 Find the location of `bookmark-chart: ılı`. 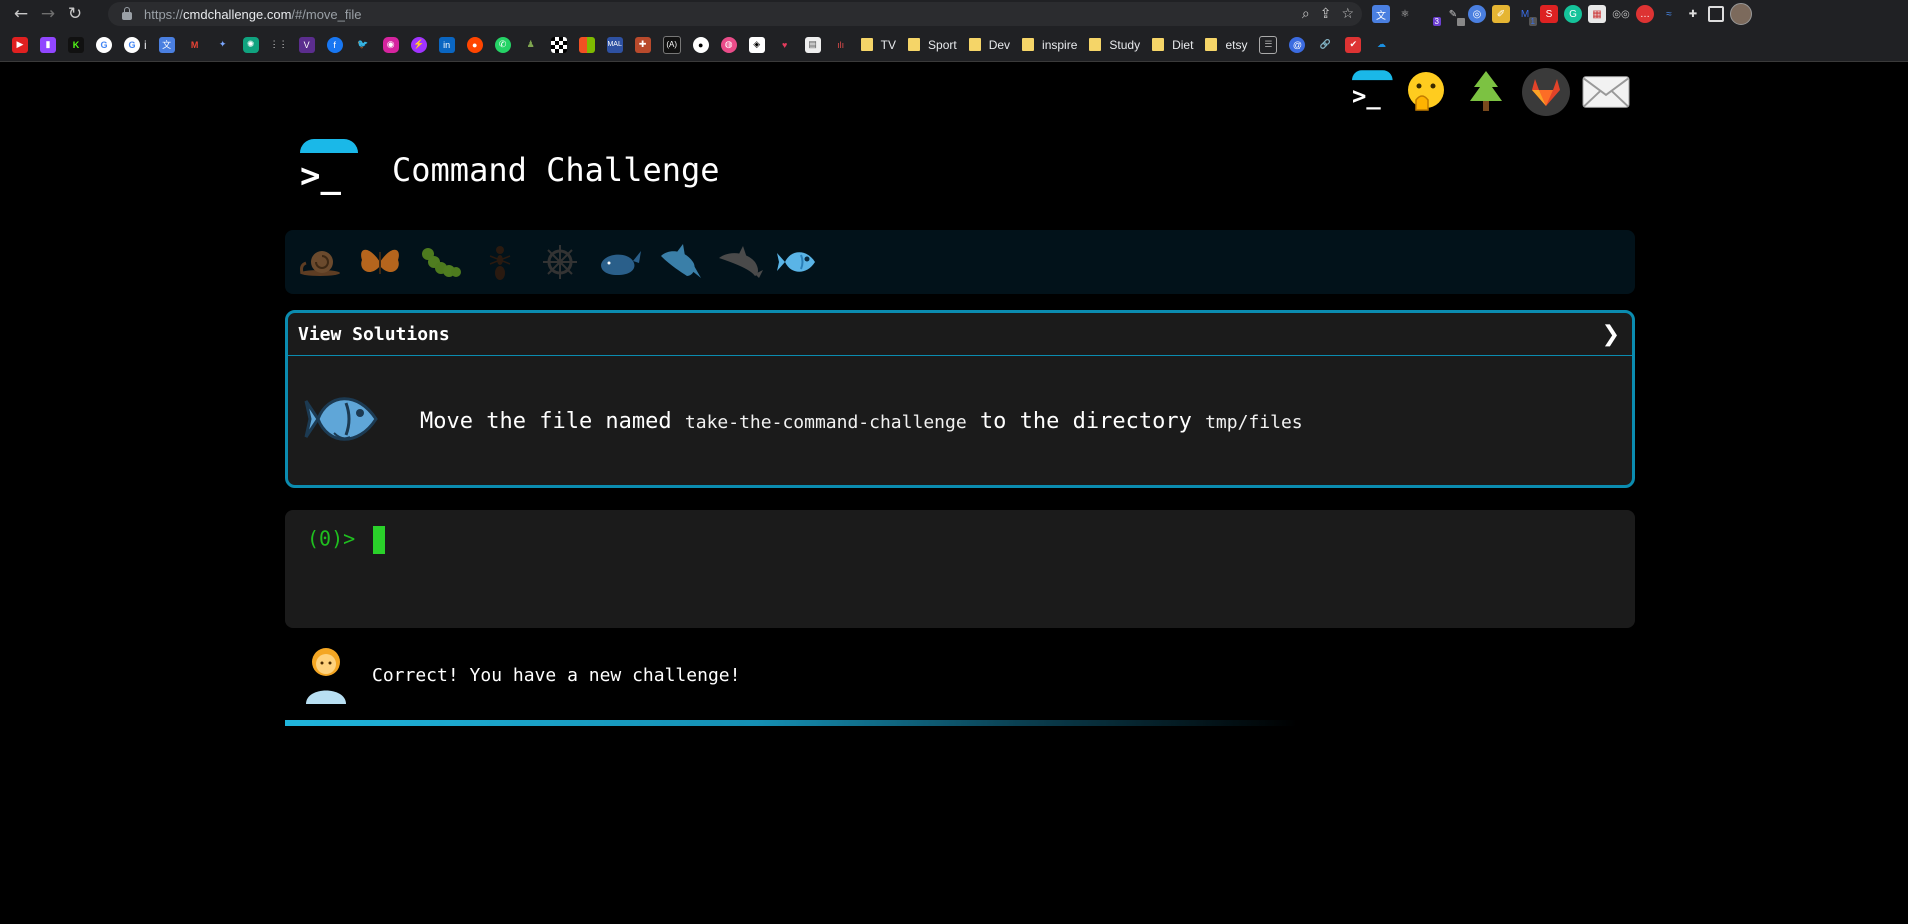

bookmark-chart: ılı is located at coordinates (841, 45).